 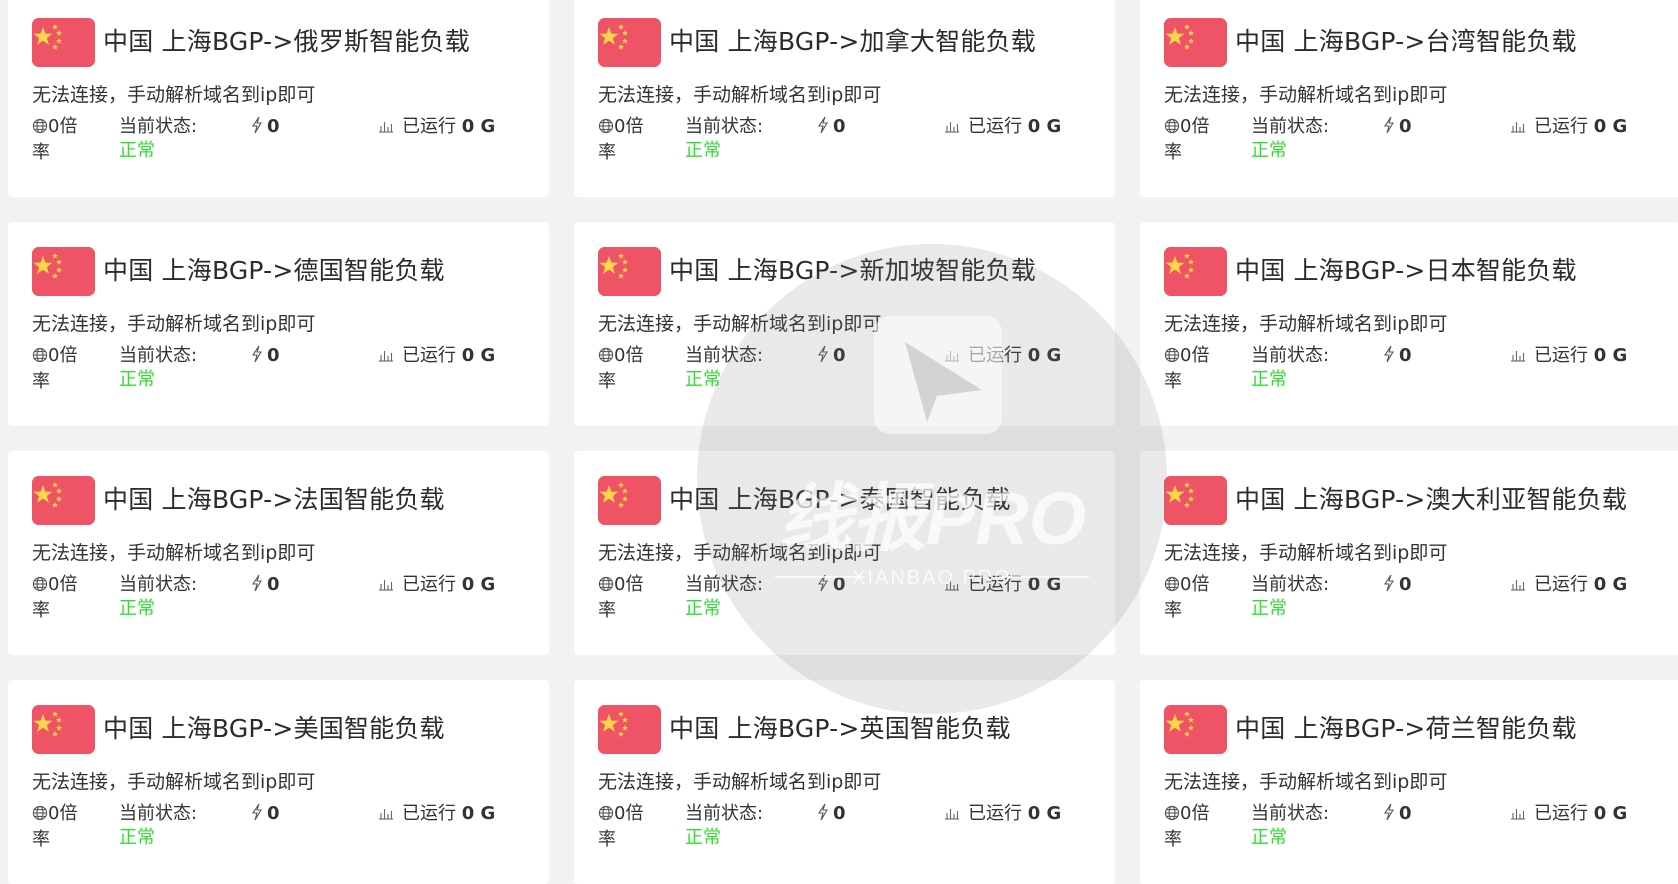 I want to click on node-title: 中国 上海BGP->英国智能负载, so click(x=840, y=728).